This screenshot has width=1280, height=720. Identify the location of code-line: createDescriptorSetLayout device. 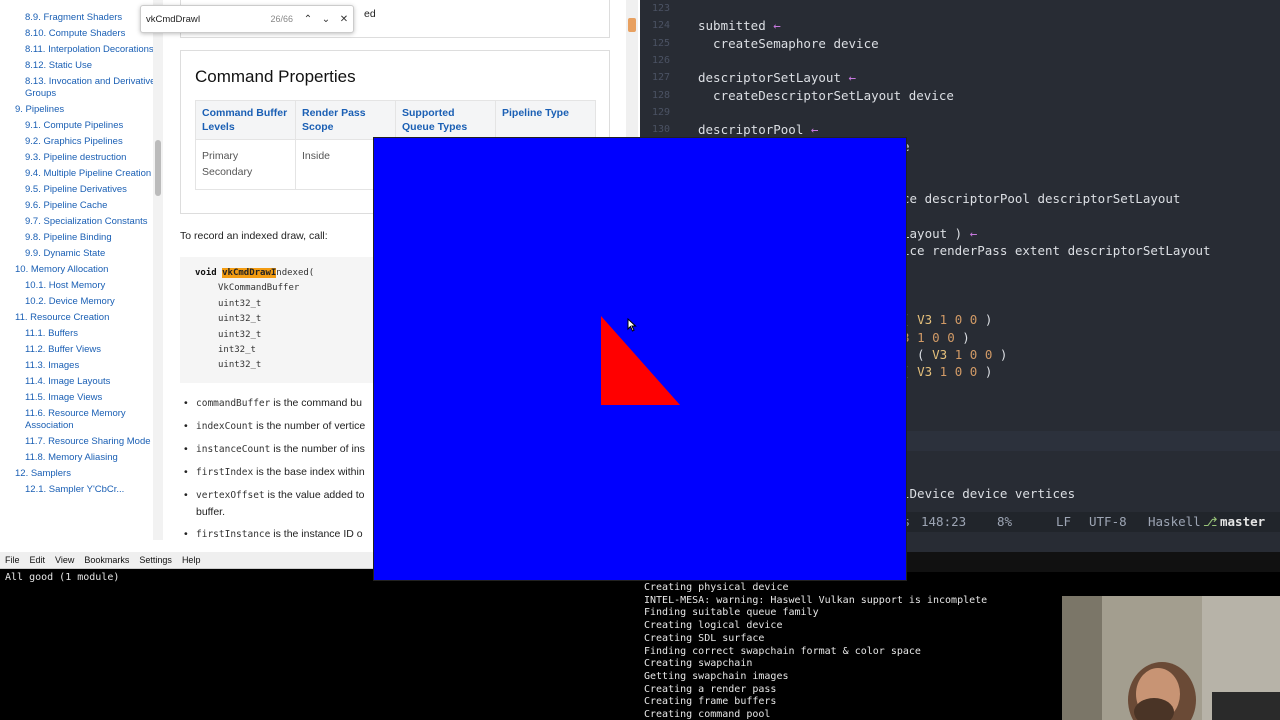
(826, 95).